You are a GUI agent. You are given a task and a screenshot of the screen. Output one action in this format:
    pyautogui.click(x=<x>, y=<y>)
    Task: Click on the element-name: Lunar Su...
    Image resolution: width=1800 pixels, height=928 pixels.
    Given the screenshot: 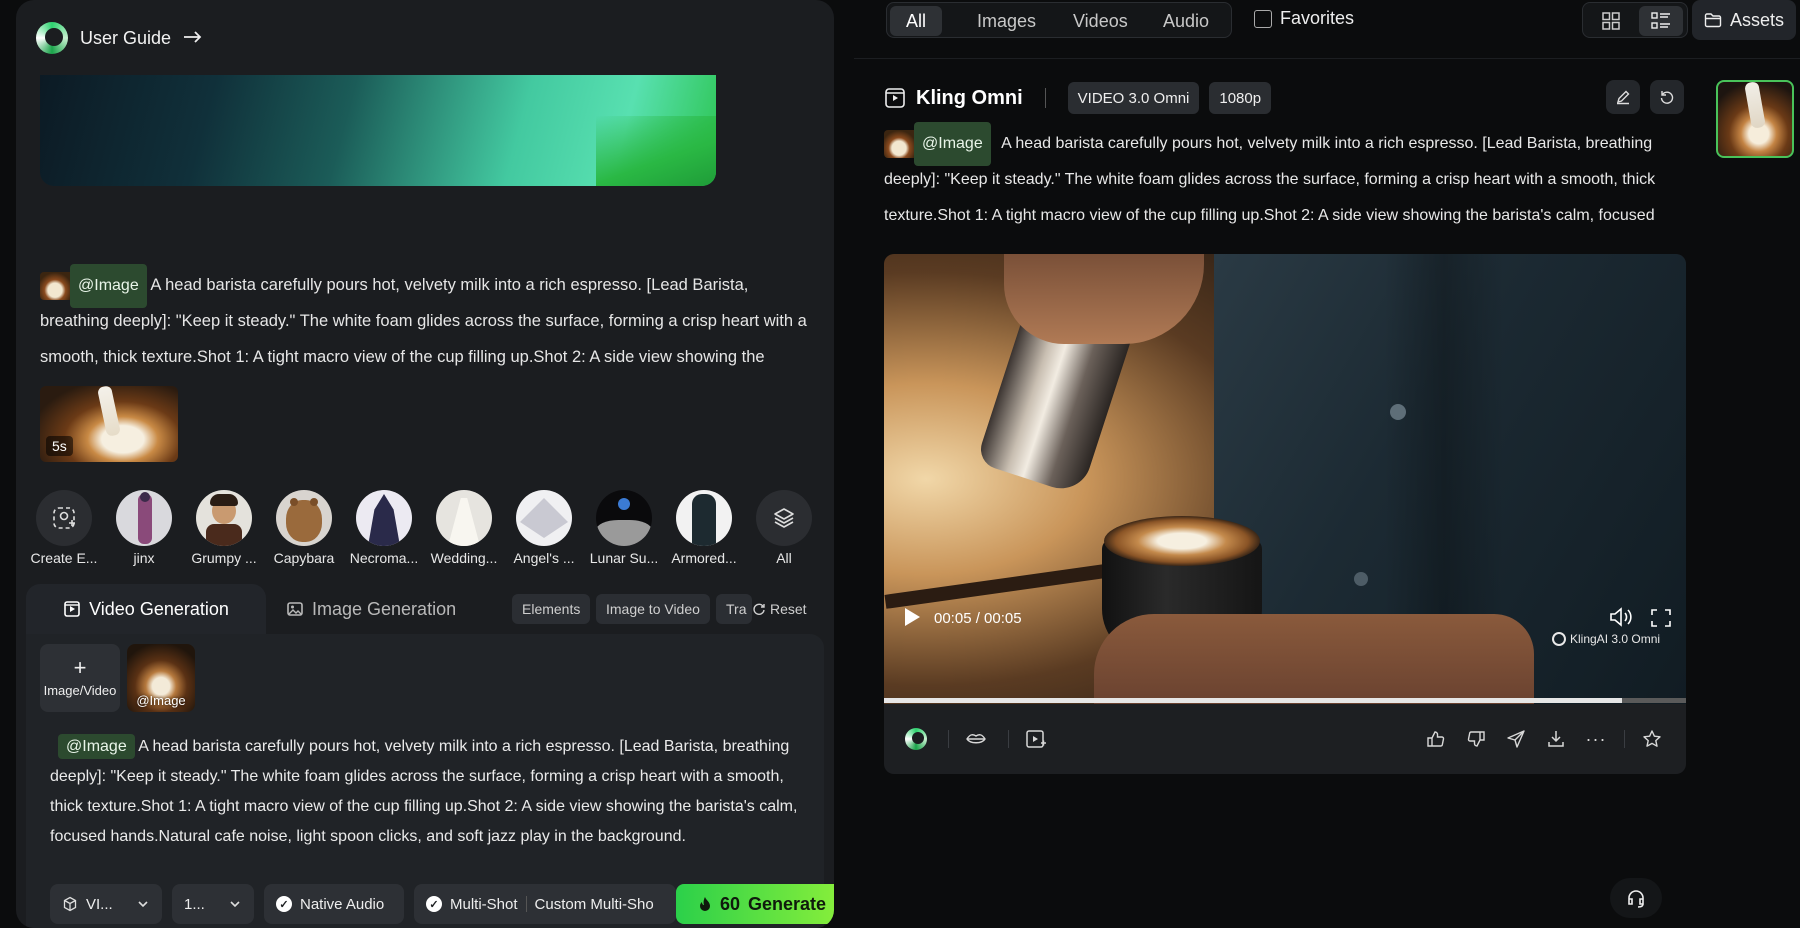 What is the action you would take?
    pyautogui.click(x=624, y=558)
    